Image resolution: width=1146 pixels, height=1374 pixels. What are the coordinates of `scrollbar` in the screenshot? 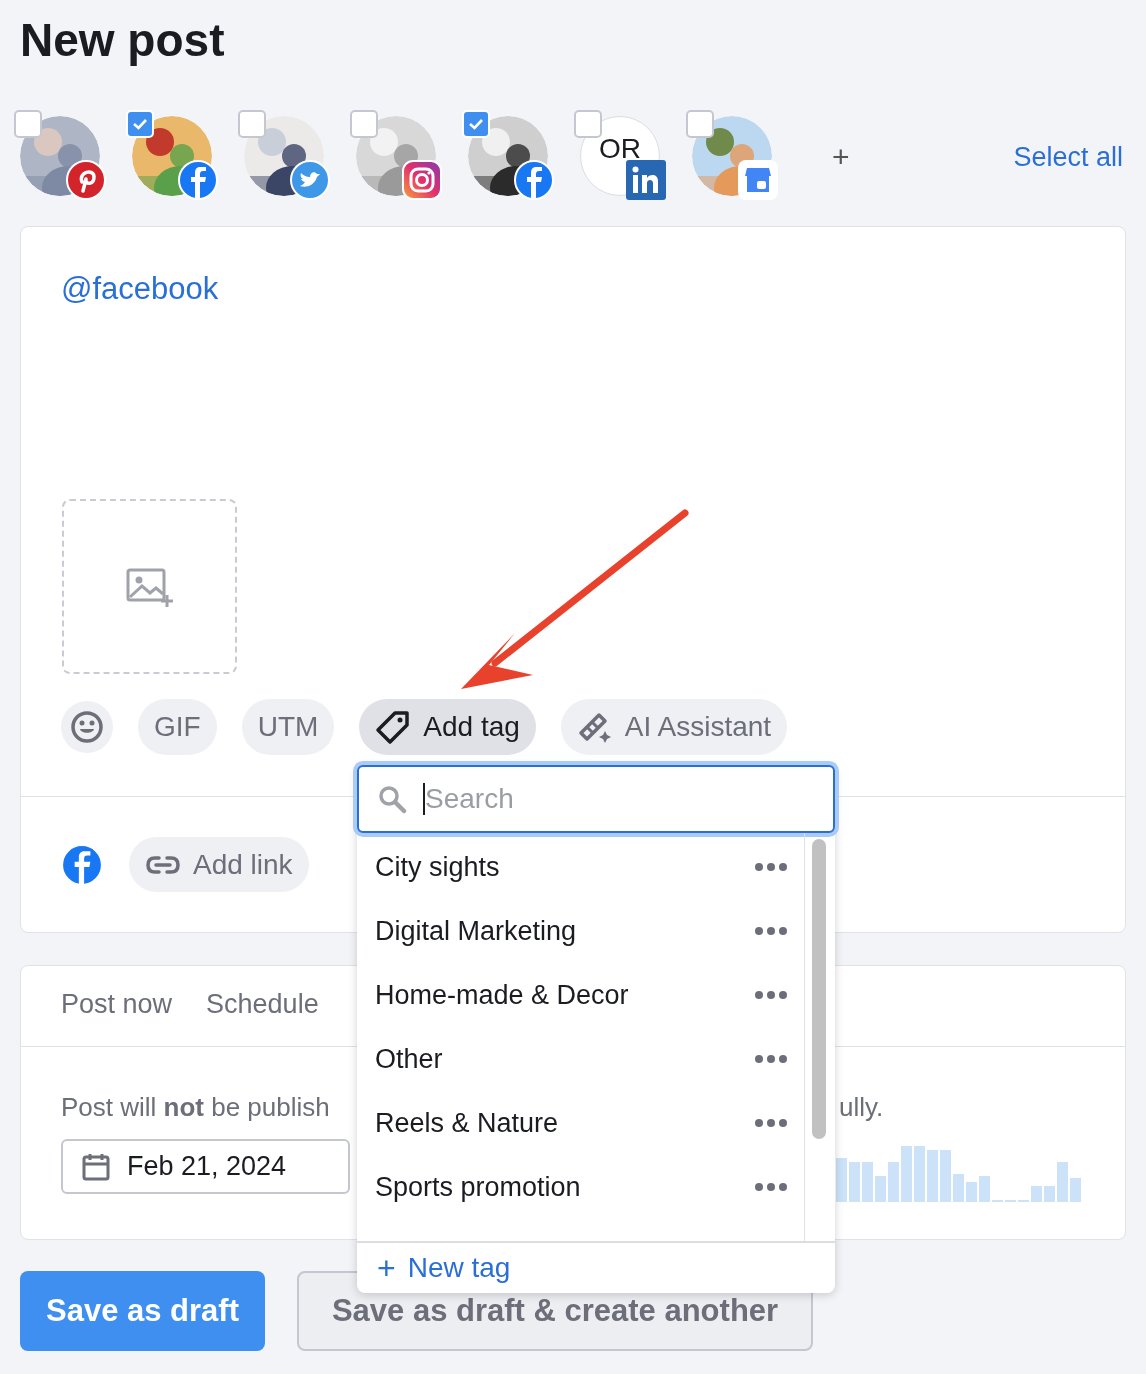 It's located at (819, 989).